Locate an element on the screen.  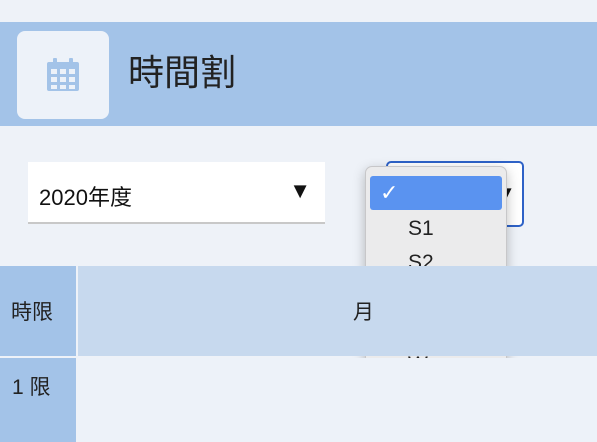
header-icon-box is located at coordinates (63, 75).